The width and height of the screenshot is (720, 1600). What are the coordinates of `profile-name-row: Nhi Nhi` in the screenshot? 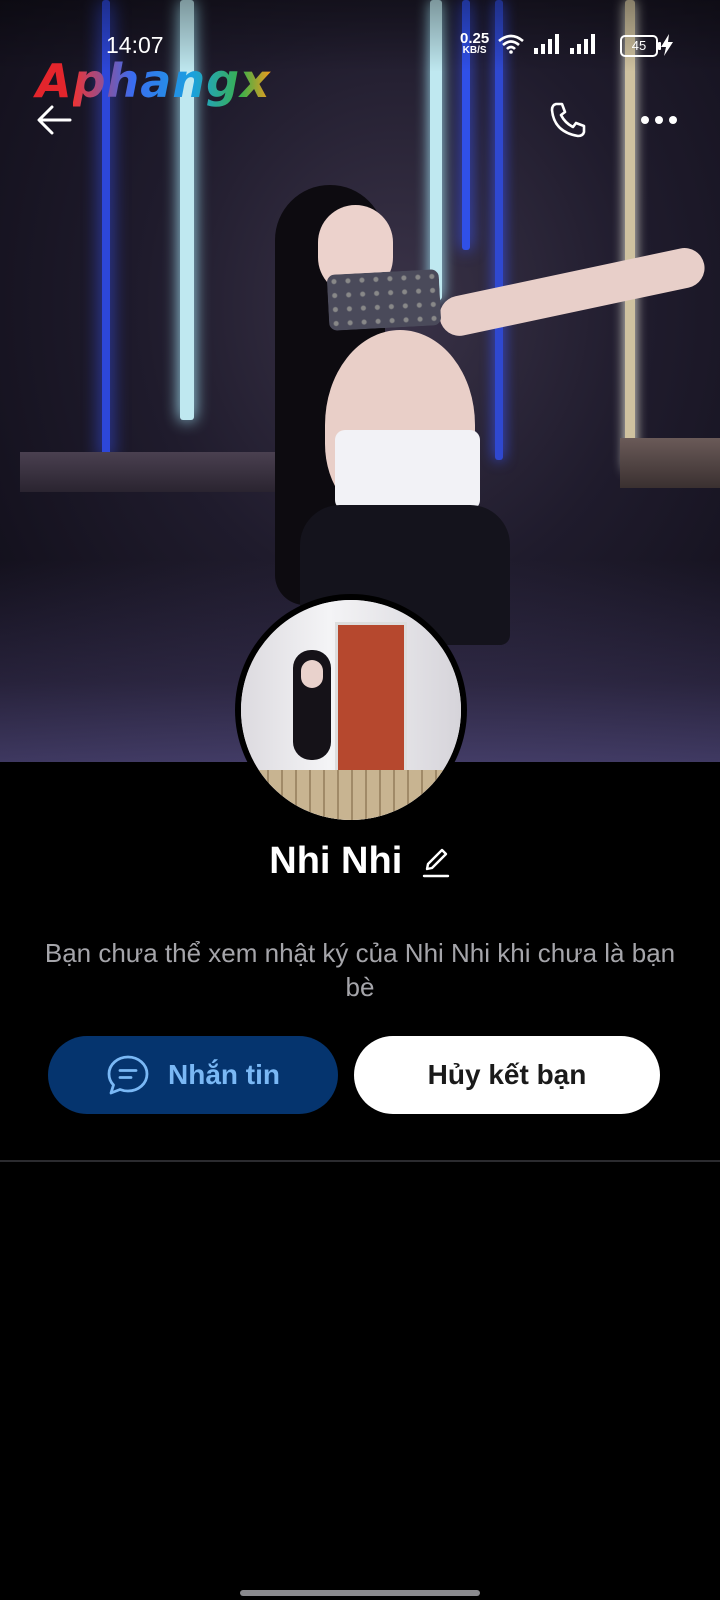 It's located at (360, 866).